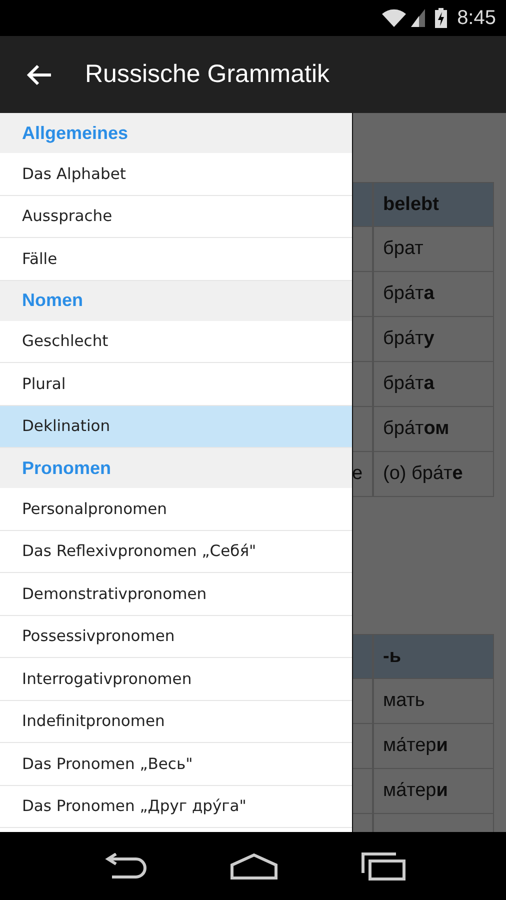 The height and width of the screenshot is (900, 506). What do you see at coordinates (433, 656) in the screenshot?
I see `header-cell: -ь` at bounding box center [433, 656].